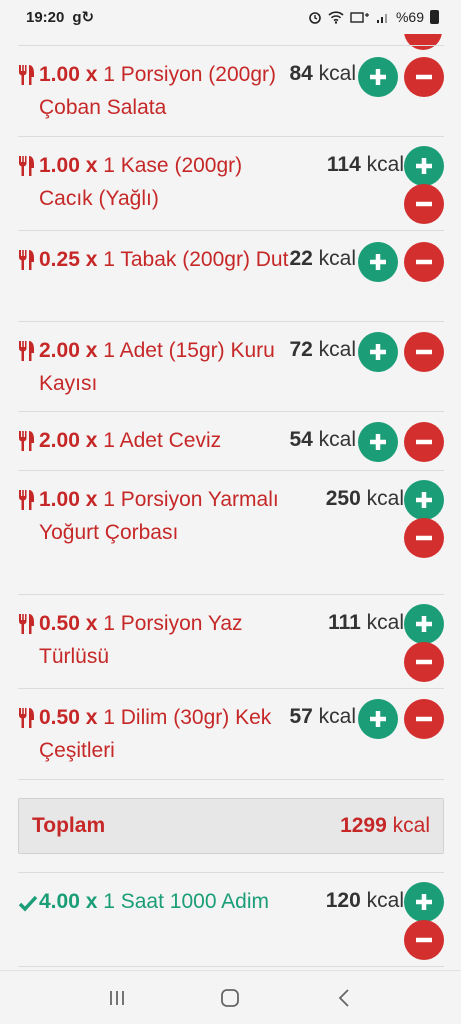 This screenshot has height=1024, width=461. Describe the element at coordinates (343, 498) in the screenshot. I see `kcal-value: 250` at that location.